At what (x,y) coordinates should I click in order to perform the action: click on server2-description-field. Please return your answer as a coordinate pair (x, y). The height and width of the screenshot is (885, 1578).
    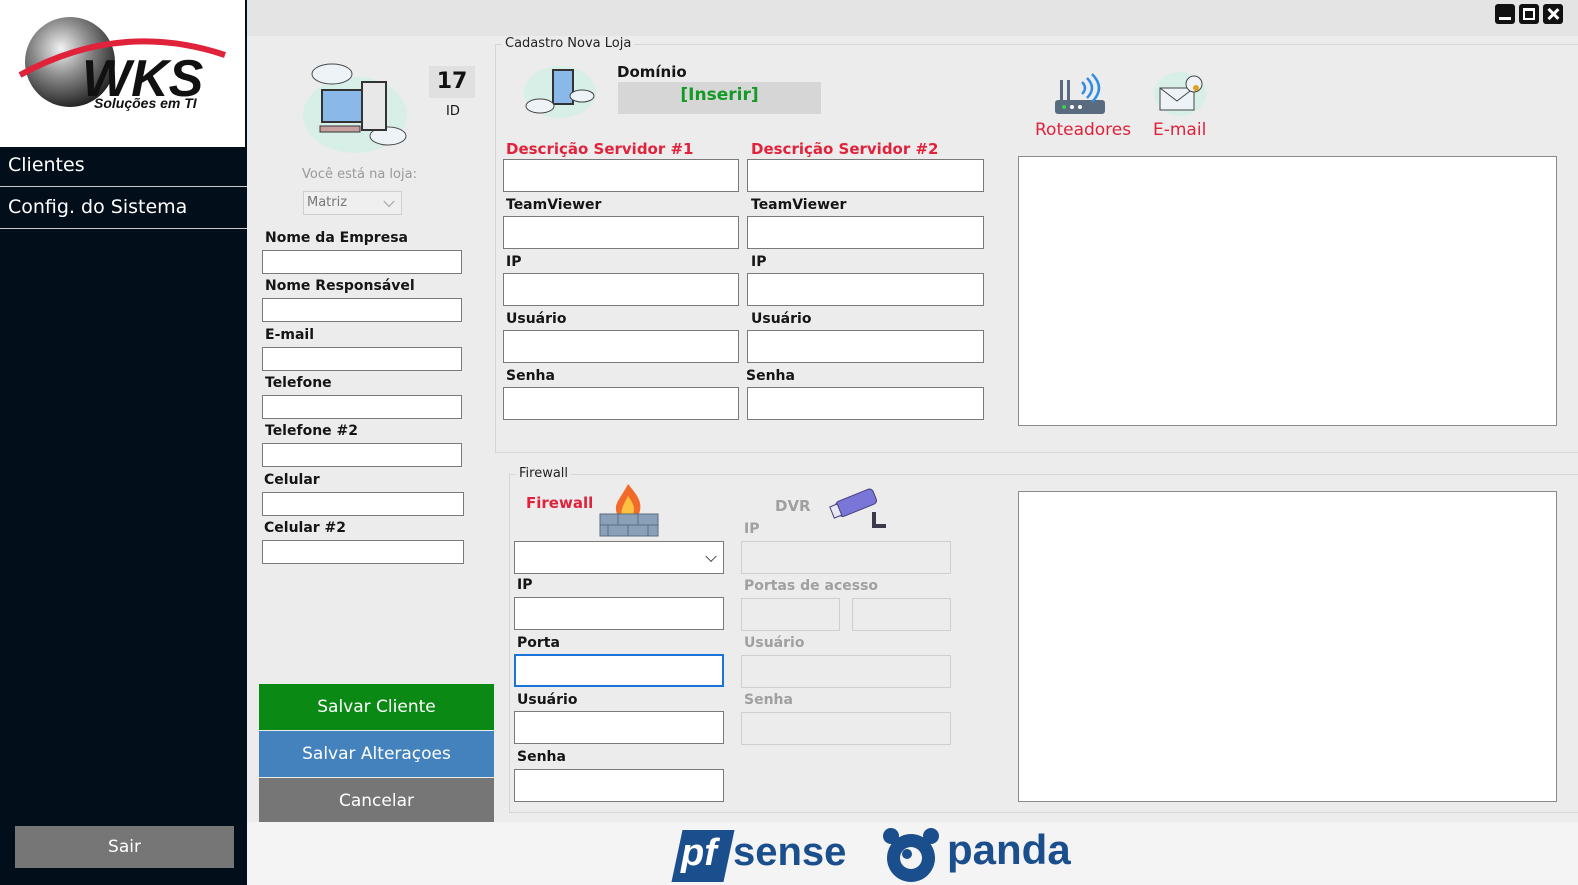
    Looking at the image, I should click on (865, 175).